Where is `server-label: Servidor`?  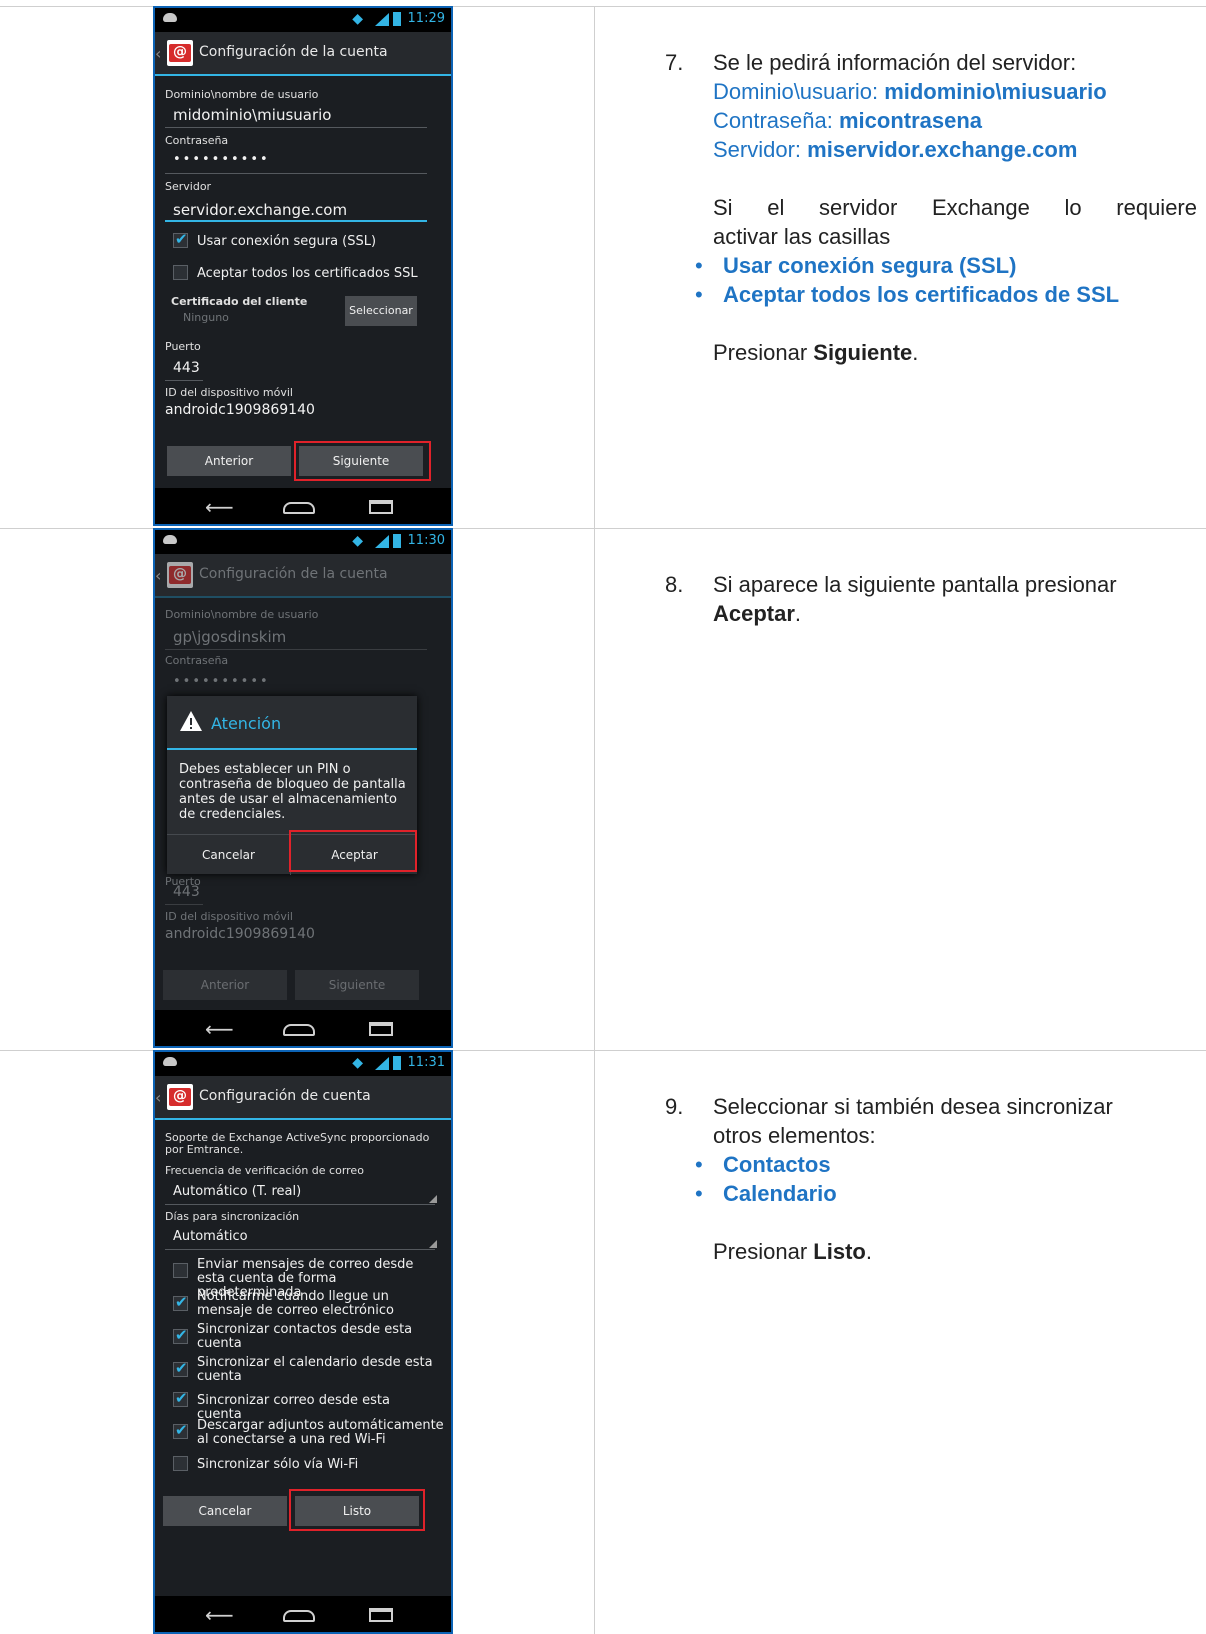 server-label: Servidor is located at coordinates (188, 186).